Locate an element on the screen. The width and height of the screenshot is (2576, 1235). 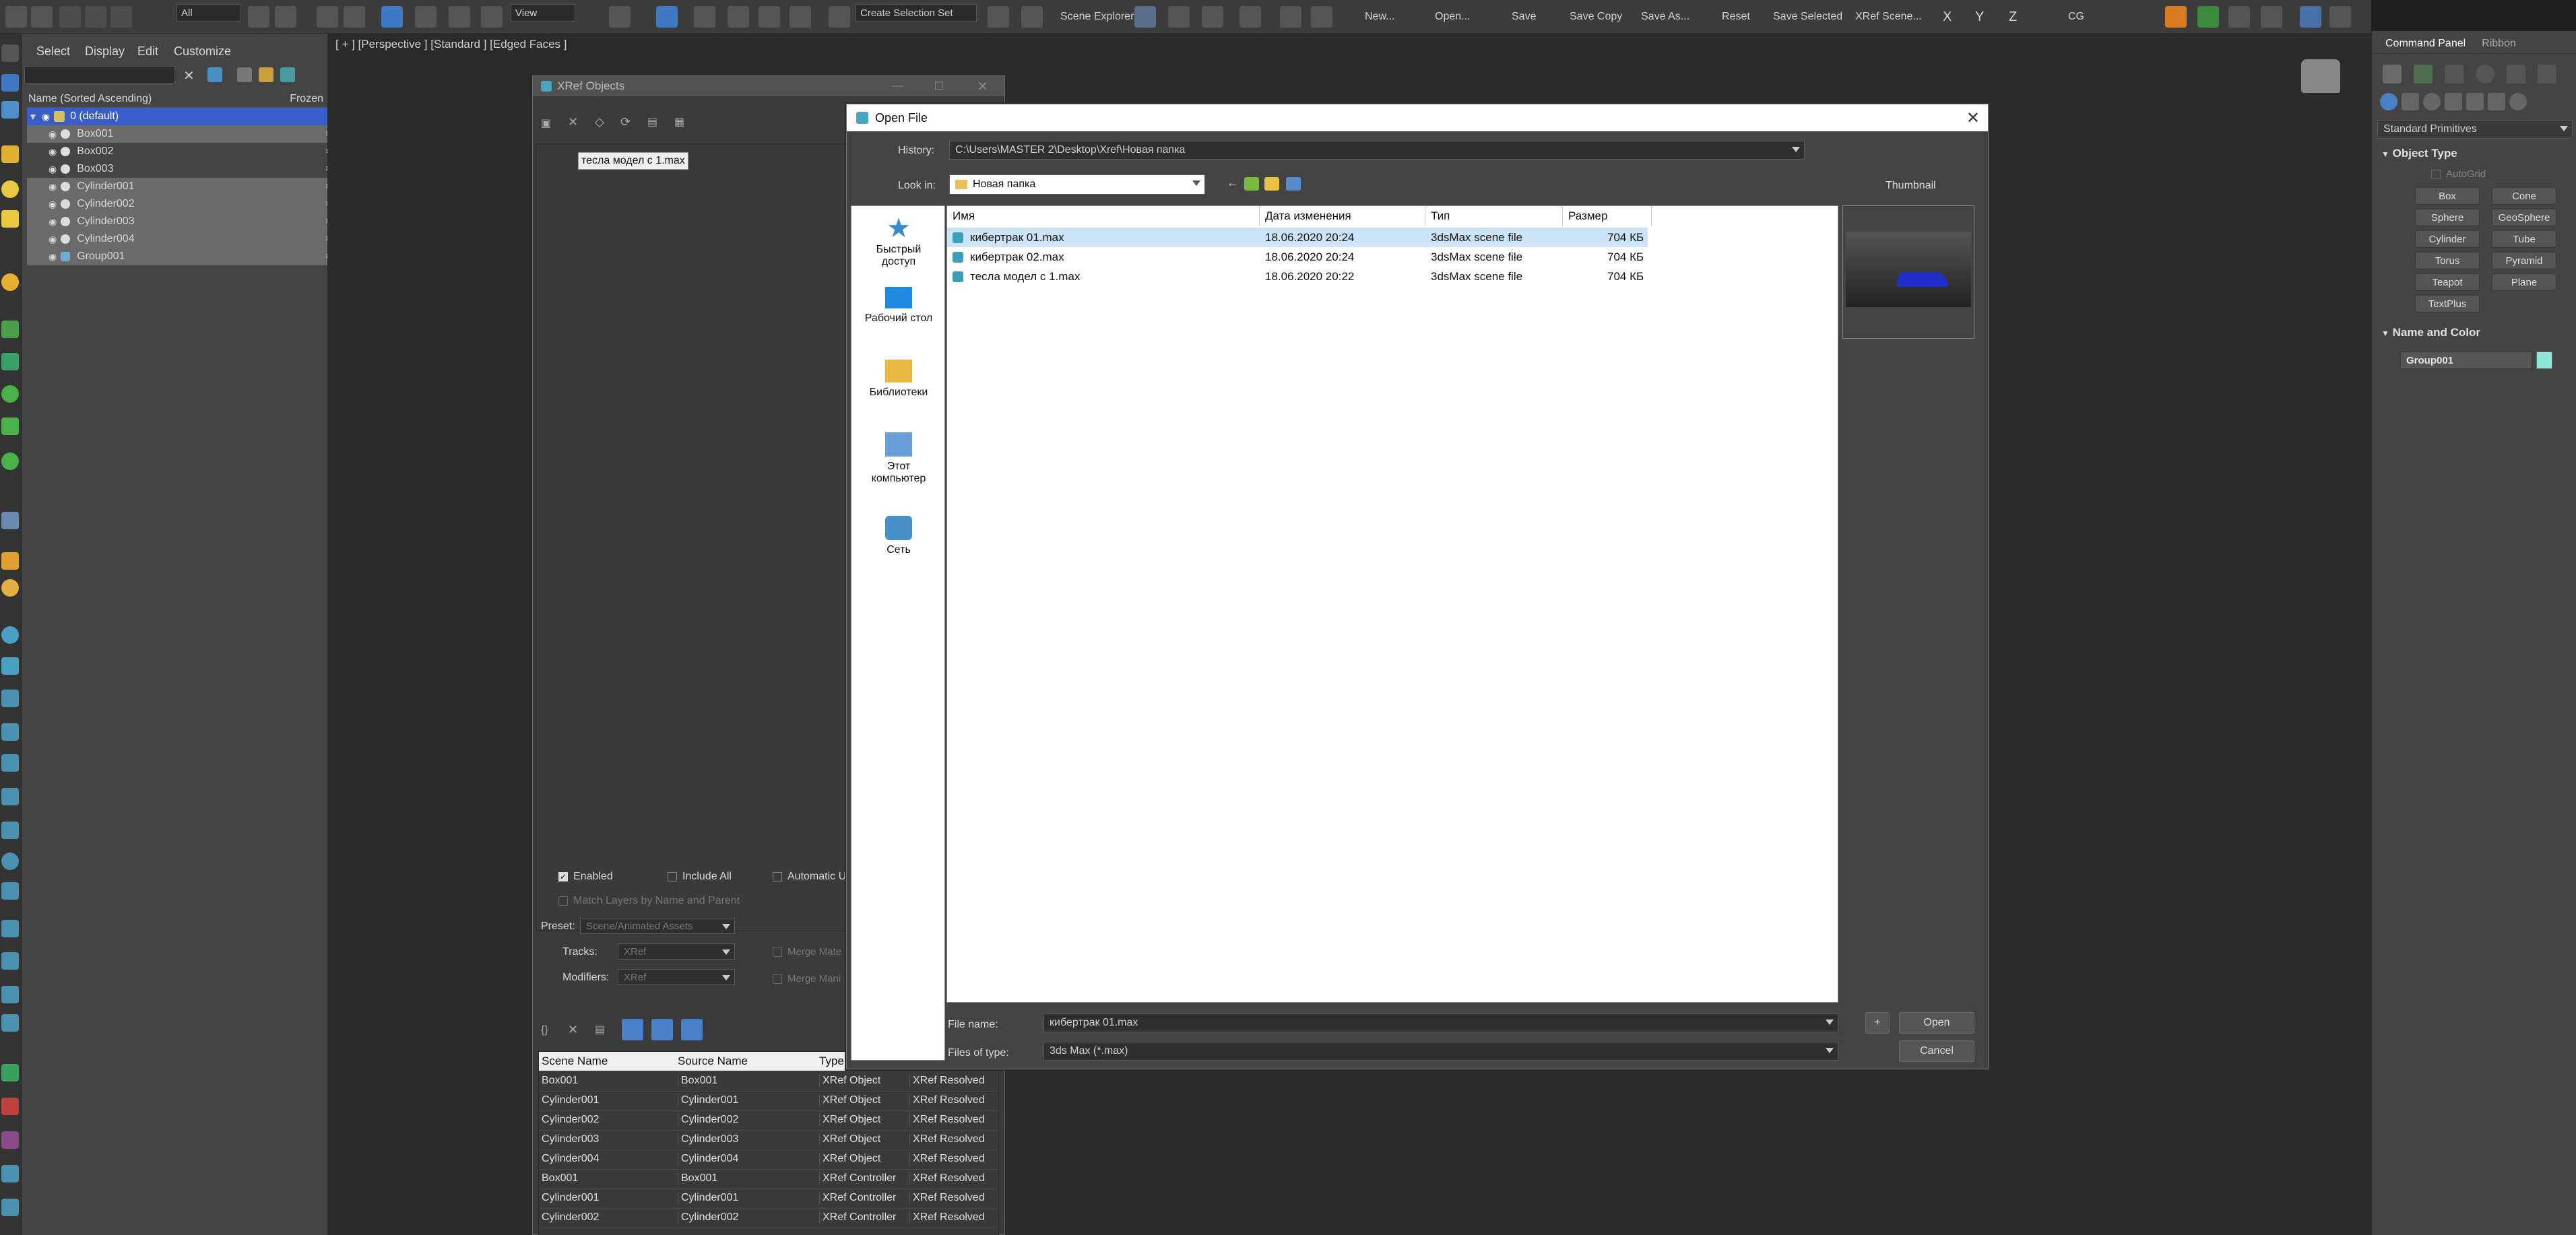
maximize-icon: ☐ is located at coordinates (939, 86).